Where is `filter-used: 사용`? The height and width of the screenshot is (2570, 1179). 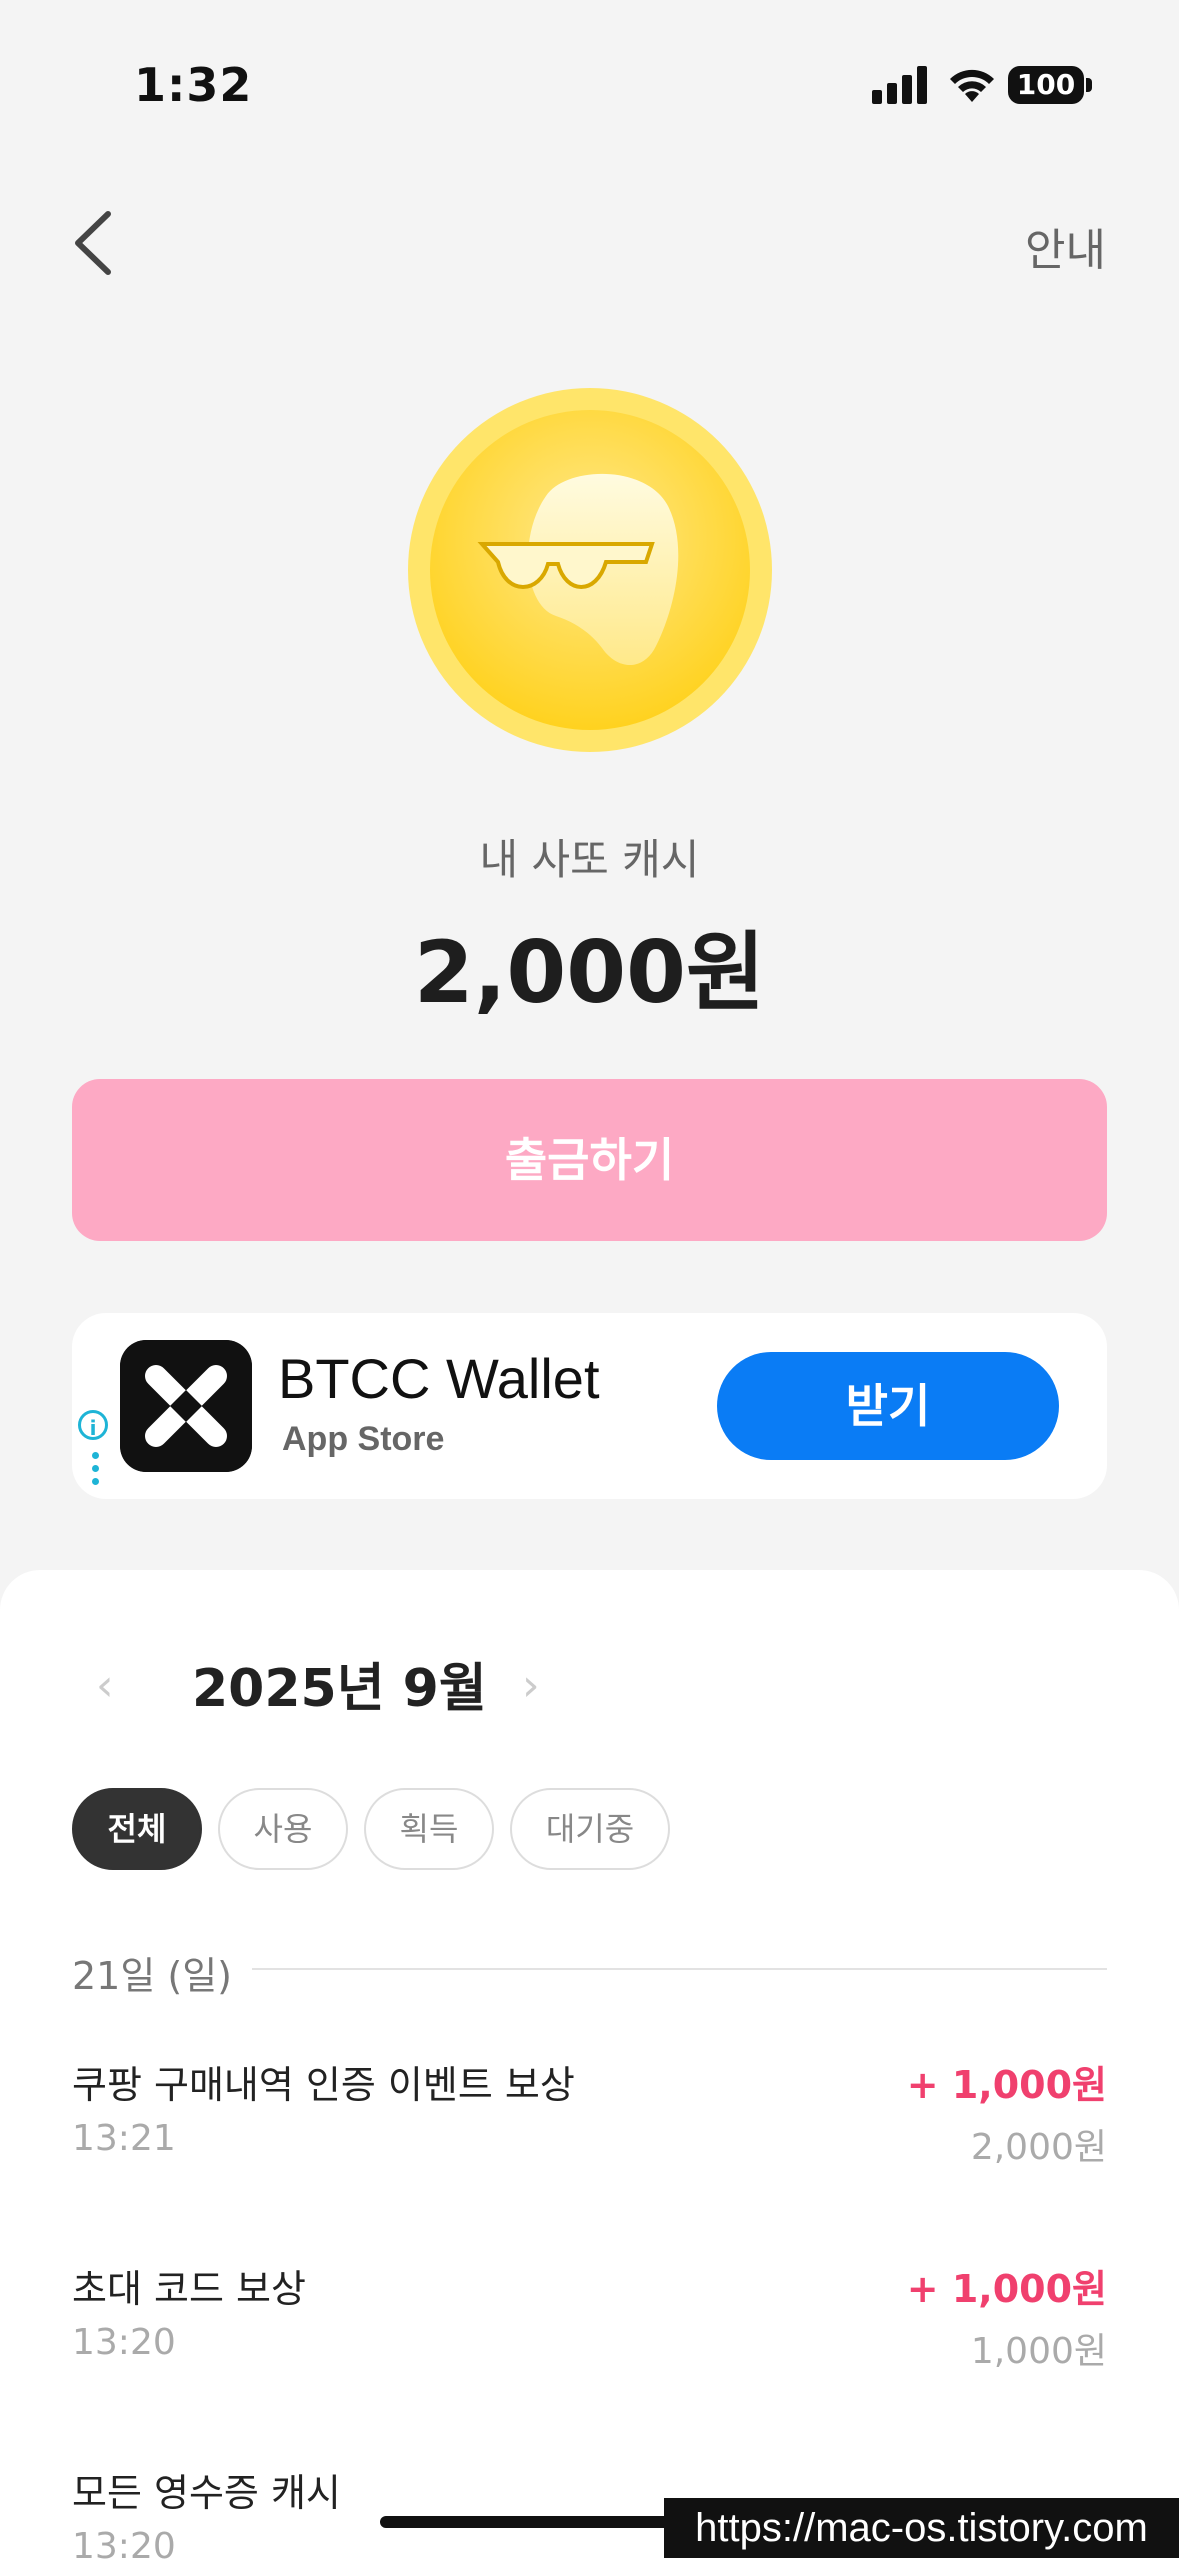 filter-used: 사용 is located at coordinates (283, 1829).